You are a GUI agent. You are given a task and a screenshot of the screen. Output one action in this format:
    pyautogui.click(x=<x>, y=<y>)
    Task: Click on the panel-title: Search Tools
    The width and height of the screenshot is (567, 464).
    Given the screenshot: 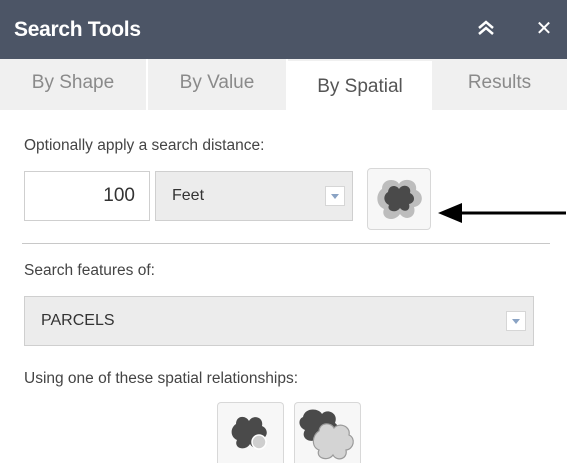 What is the action you would take?
    pyautogui.click(x=77, y=29)
    